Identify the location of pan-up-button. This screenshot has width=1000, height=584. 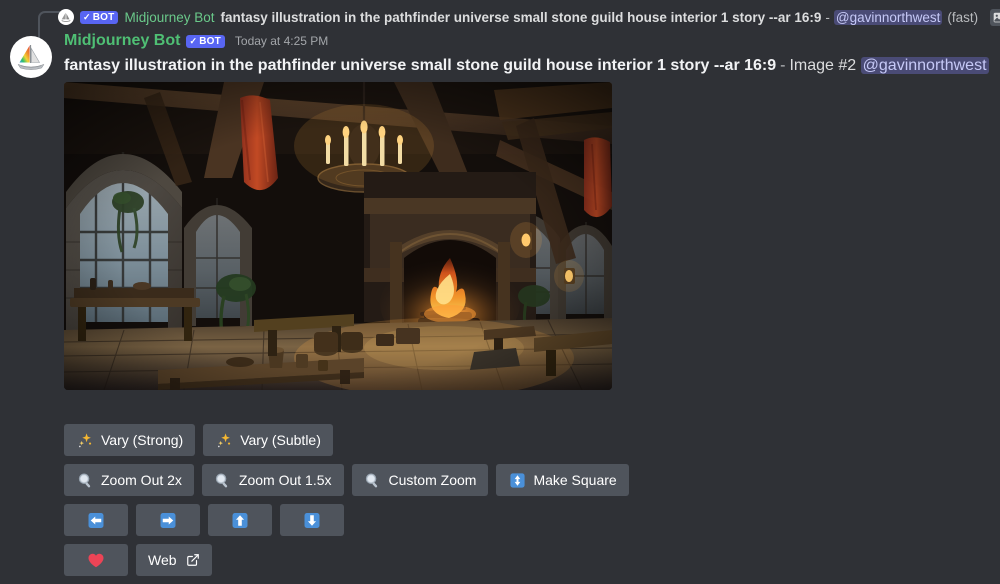
(240, 520).